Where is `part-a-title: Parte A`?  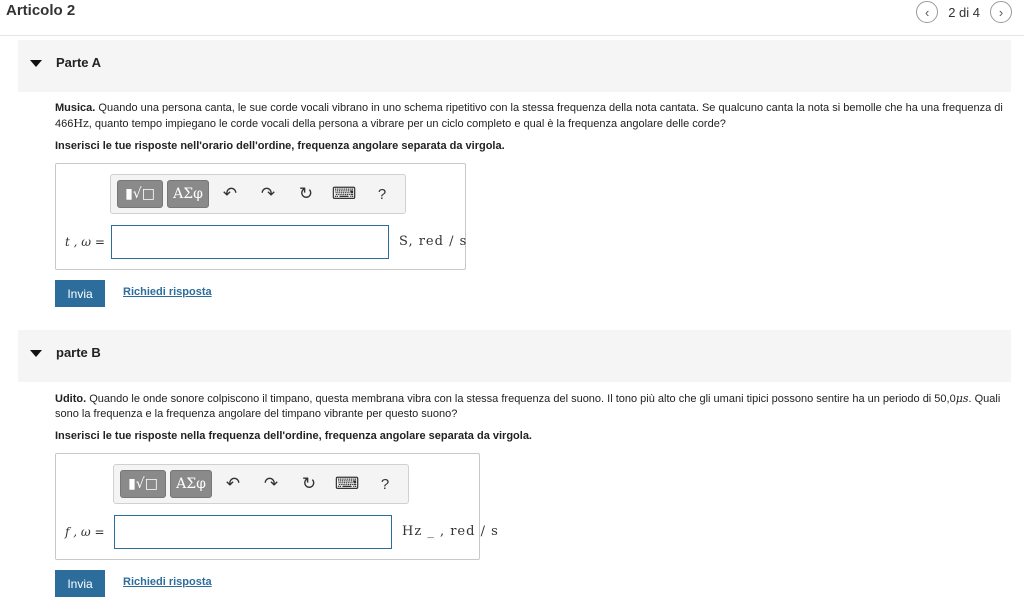 part-a-title: Parte A is located at coordinates (79, 62).